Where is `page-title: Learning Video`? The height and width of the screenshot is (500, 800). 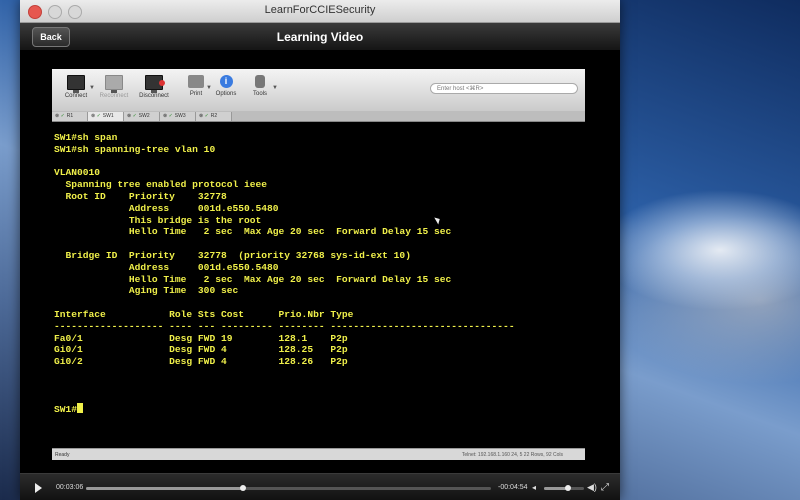
page-title: Learning Video is located at coordinates (320, 37).